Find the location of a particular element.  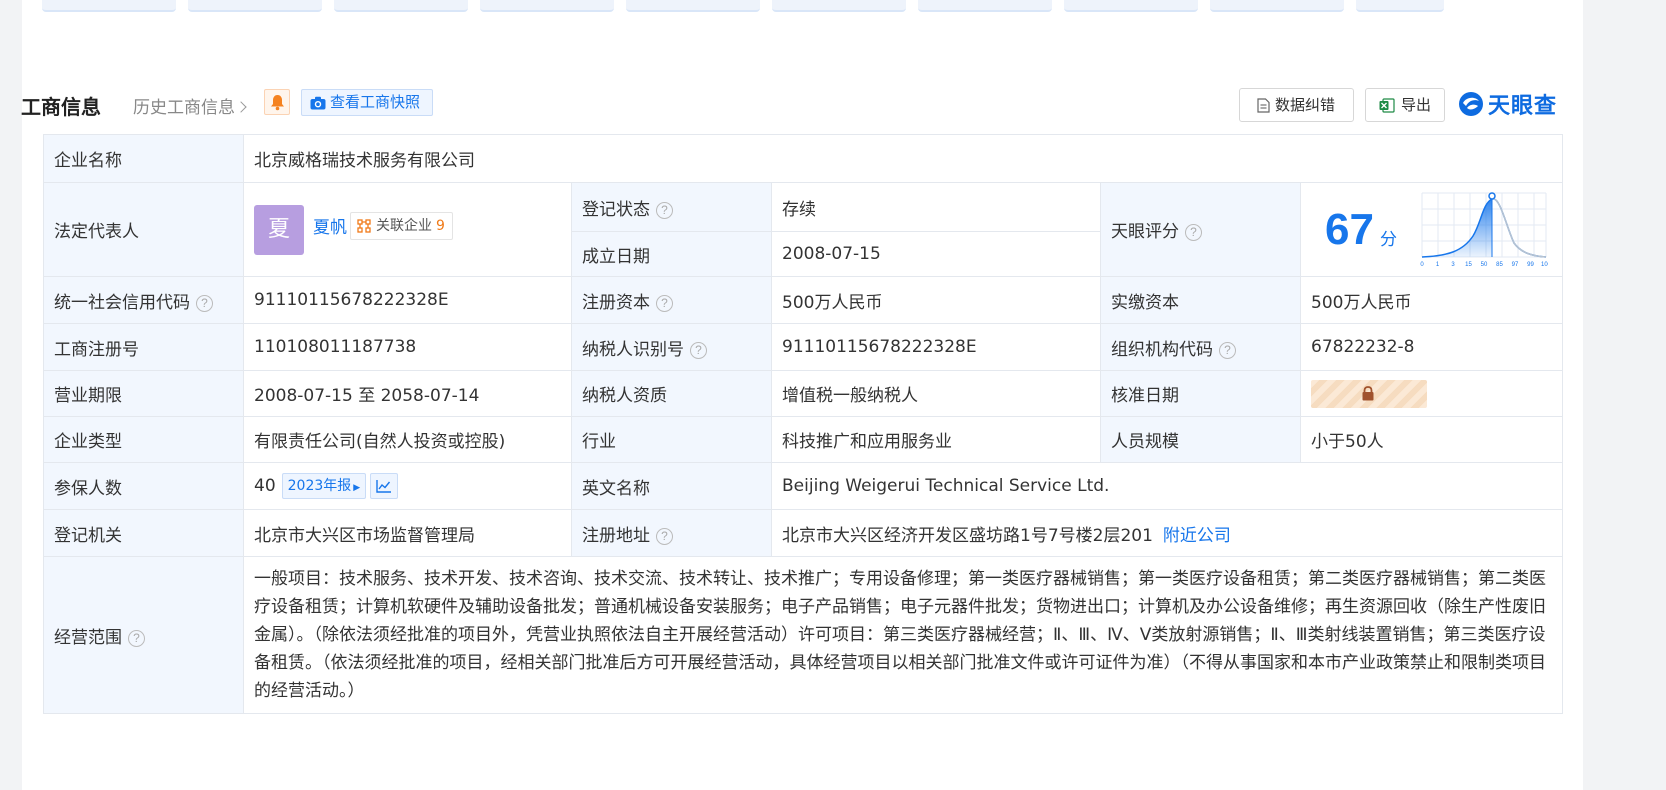

paid-capital-label: 实缴资本 is located at coordinates (1200, 300).